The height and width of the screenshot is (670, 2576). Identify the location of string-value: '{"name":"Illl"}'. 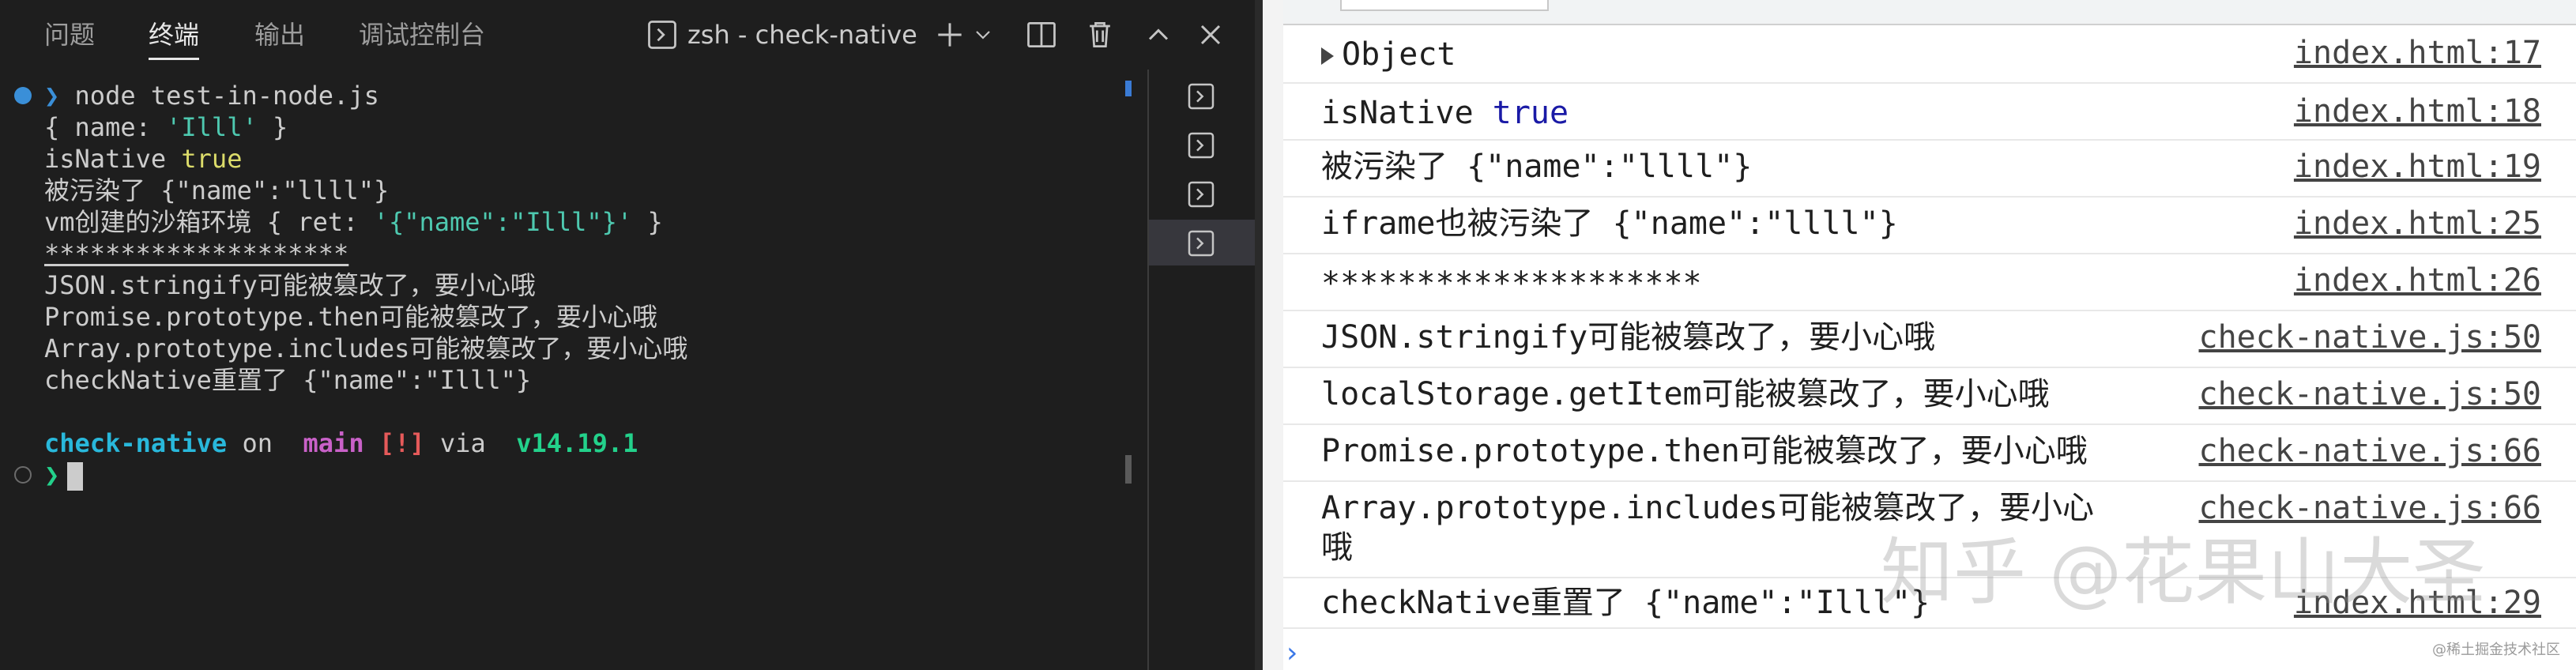
(503, 222).